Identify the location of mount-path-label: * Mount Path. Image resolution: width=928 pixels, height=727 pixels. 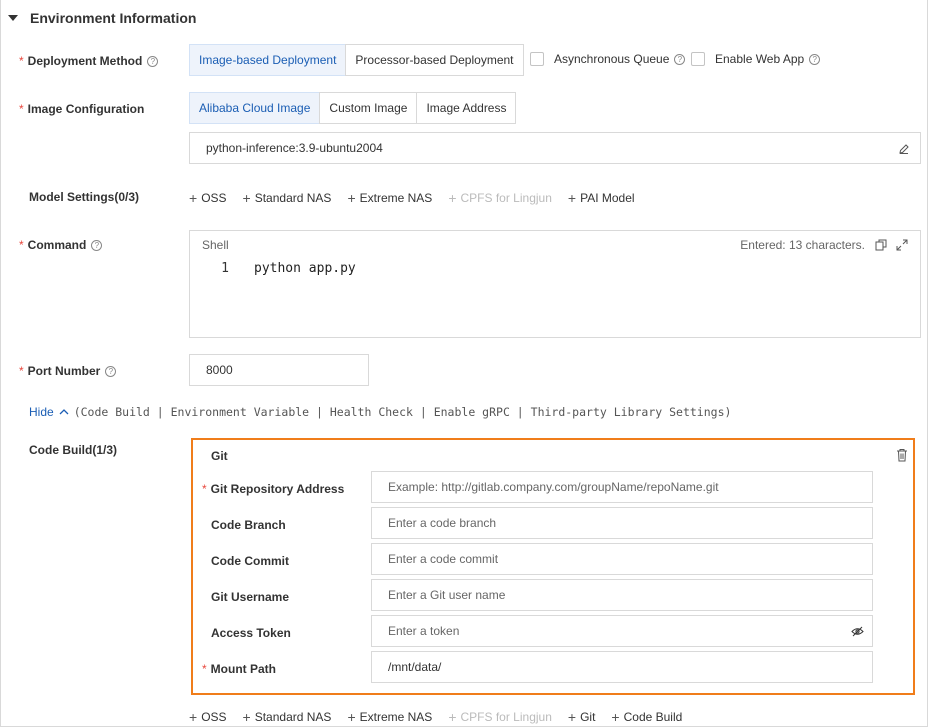
(239, 669).